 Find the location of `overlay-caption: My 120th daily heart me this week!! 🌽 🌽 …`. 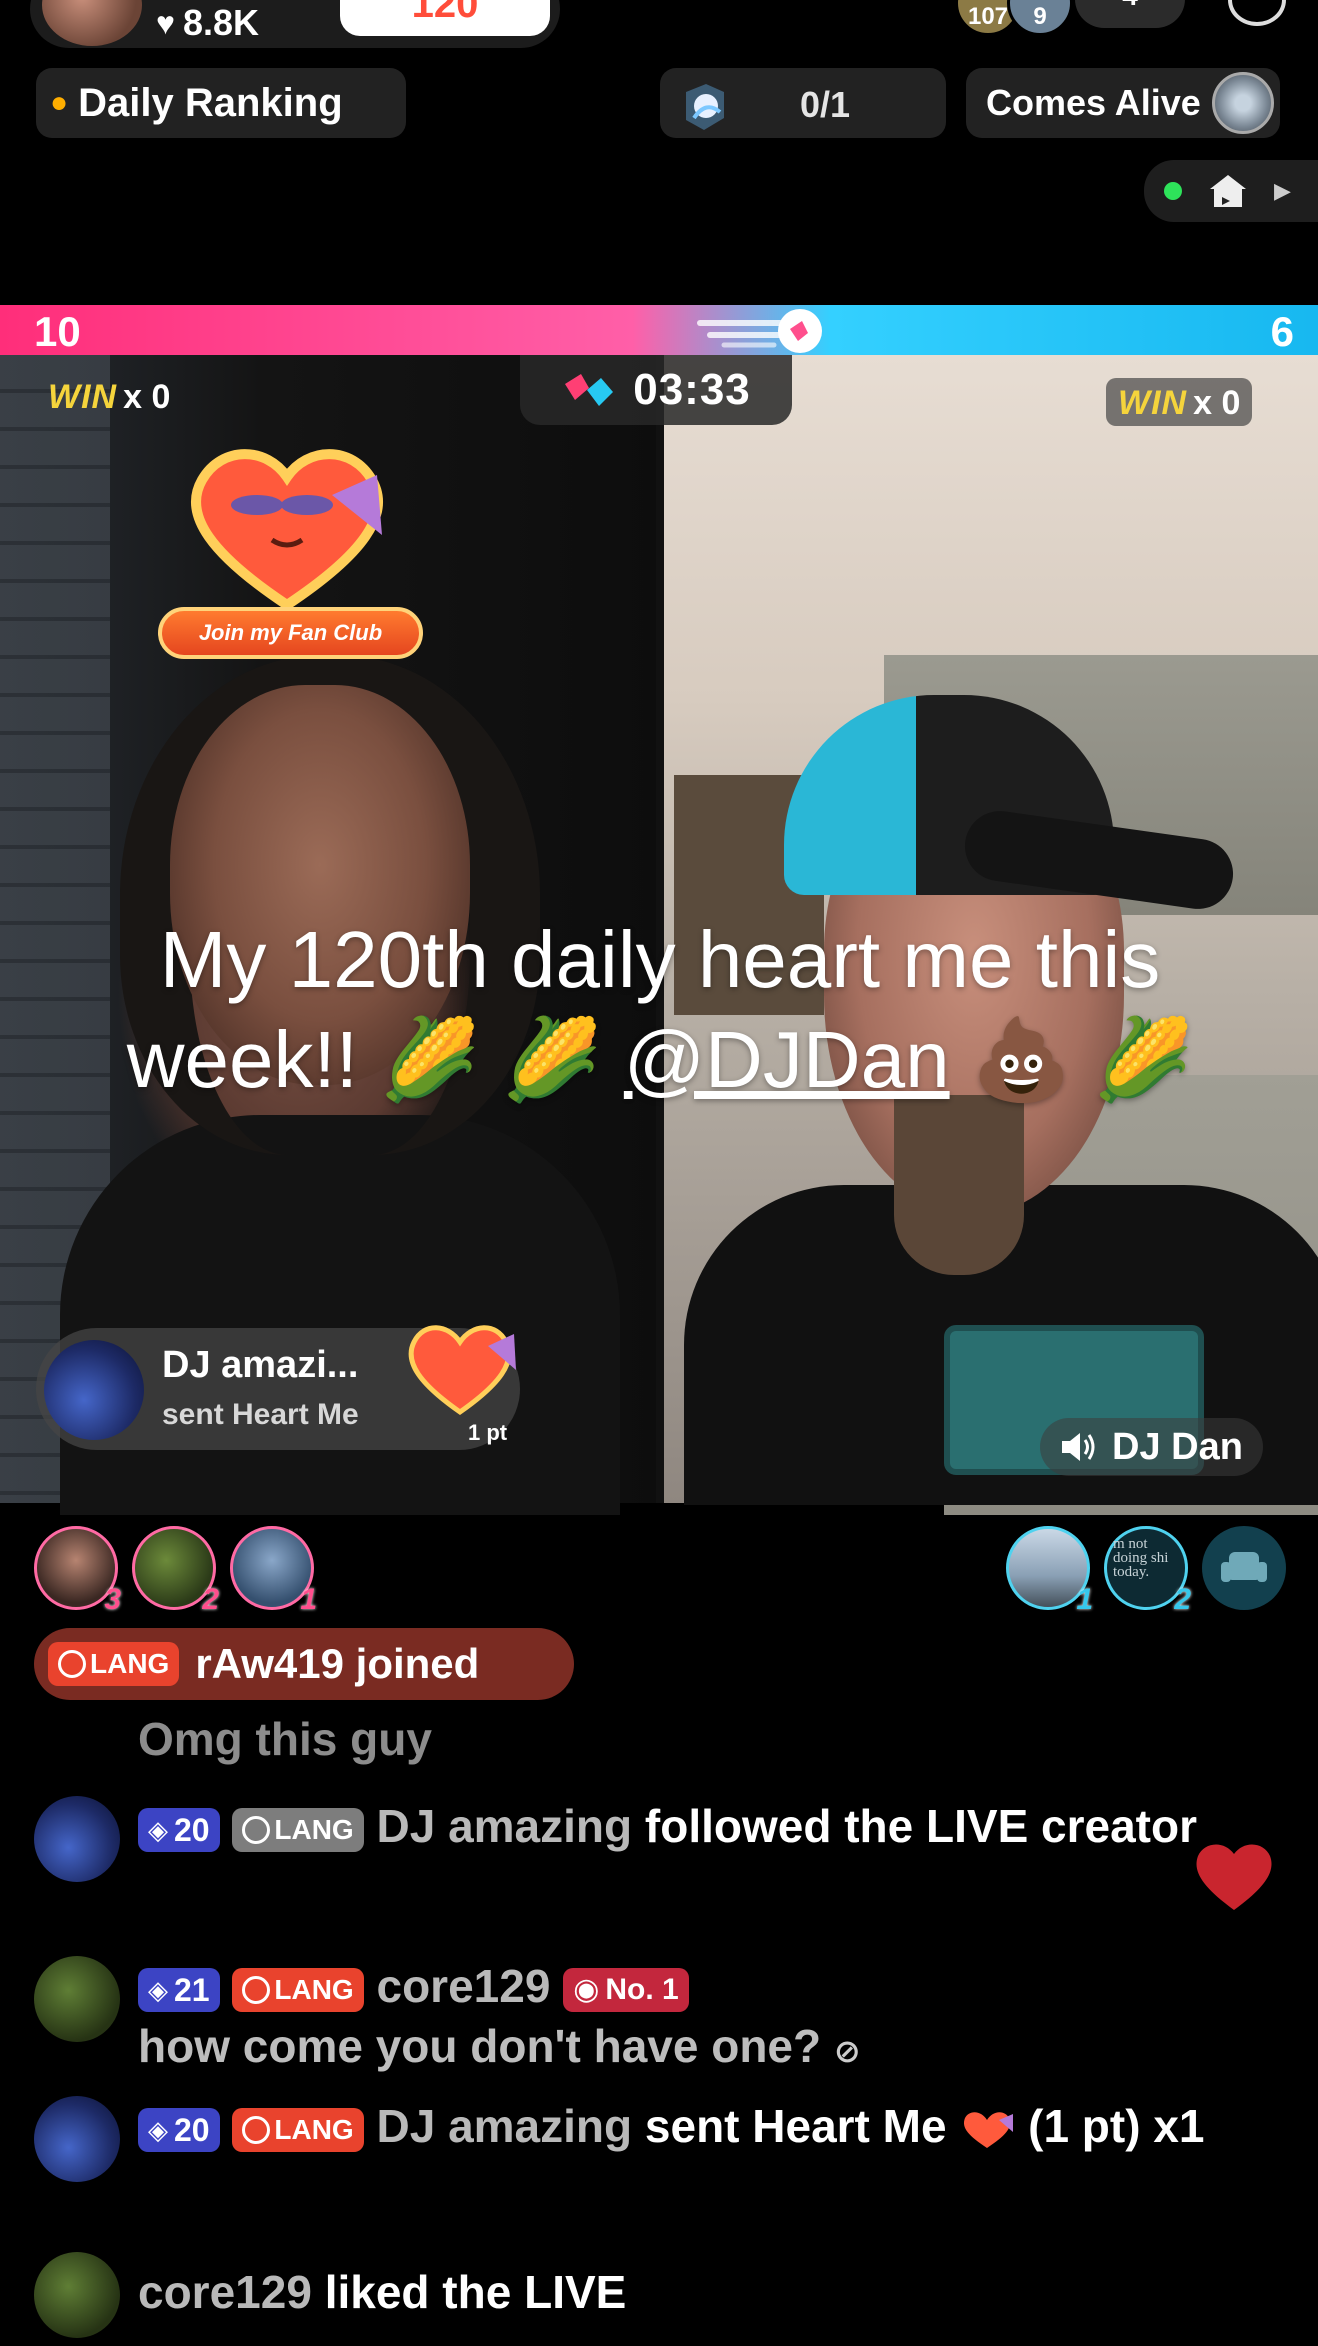

overlay-caption: My 120th daily heart me this week!! 🌽 🌽 … is located at coordinates (660, 1010).